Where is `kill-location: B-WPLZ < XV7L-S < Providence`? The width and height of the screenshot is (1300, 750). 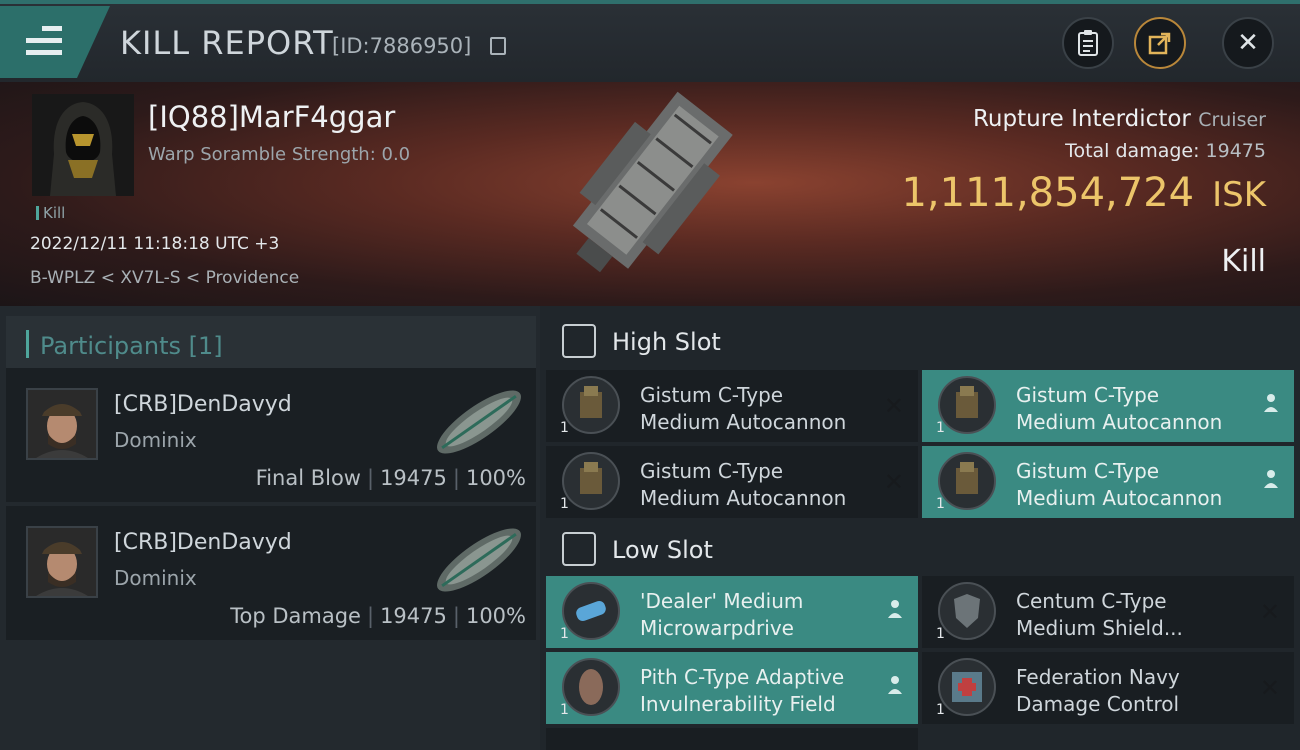 kill-location: B-WPLZ < XV7L-S < Providence is located at coordinates (165, 278).